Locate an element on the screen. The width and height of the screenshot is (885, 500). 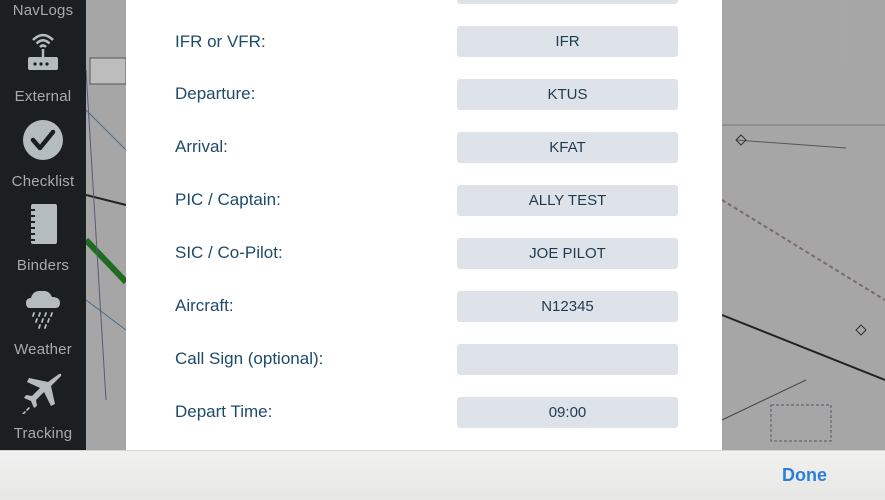
sidebar-item-label: Weather is located at coordinates (43, 349).